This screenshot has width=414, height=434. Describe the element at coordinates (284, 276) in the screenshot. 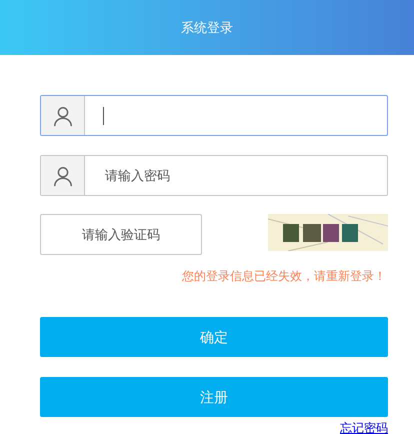

I see `error-message: 您的登录信息已经失效，请重新登录！` at that location.